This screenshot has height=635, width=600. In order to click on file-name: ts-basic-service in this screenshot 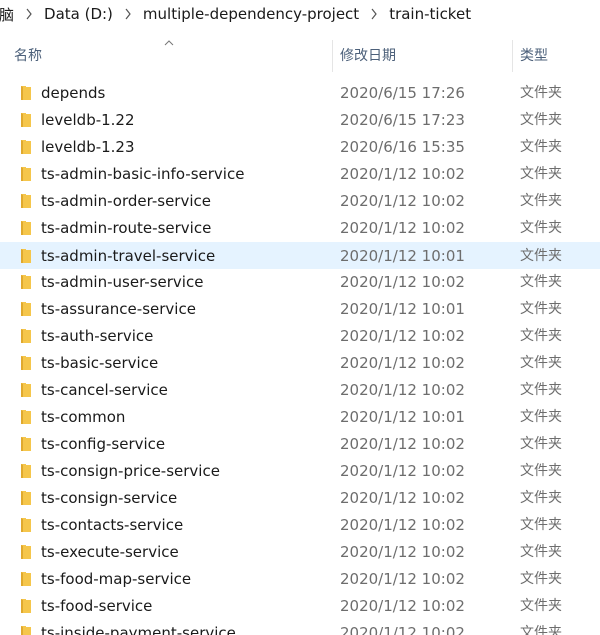, I will do `click(185, 363)`.